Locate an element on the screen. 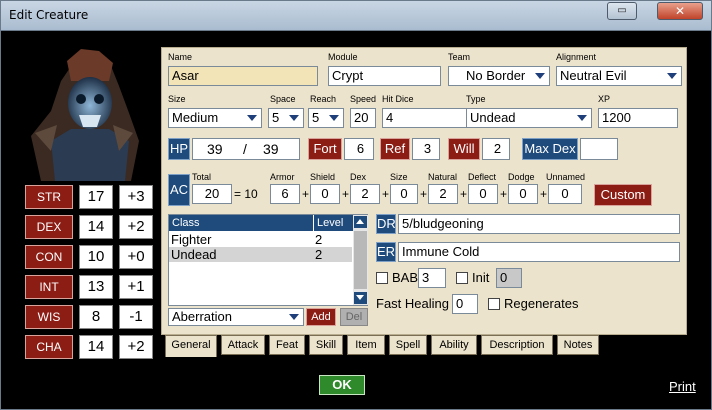 This screenshot has width=712, height=410. tab-feat: Feat is located at coordinates (287, 345).